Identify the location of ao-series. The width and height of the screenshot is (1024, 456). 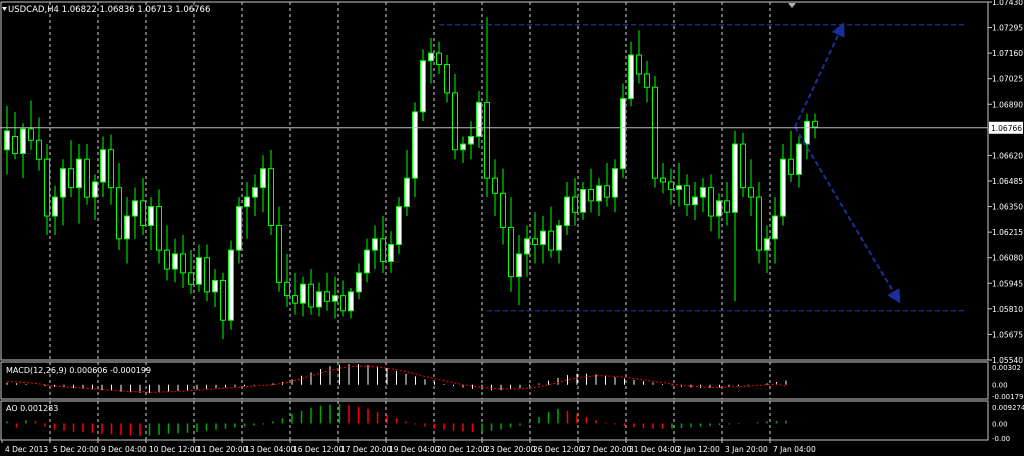
(396, 420).